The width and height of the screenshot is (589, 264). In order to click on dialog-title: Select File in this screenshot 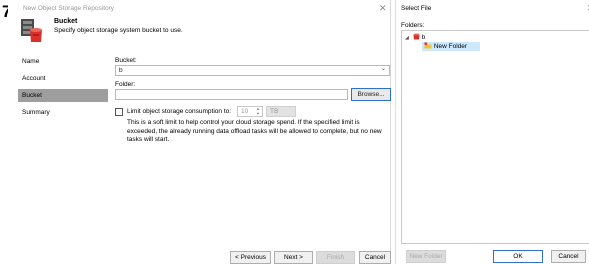, I will do `click(416, 8)`.